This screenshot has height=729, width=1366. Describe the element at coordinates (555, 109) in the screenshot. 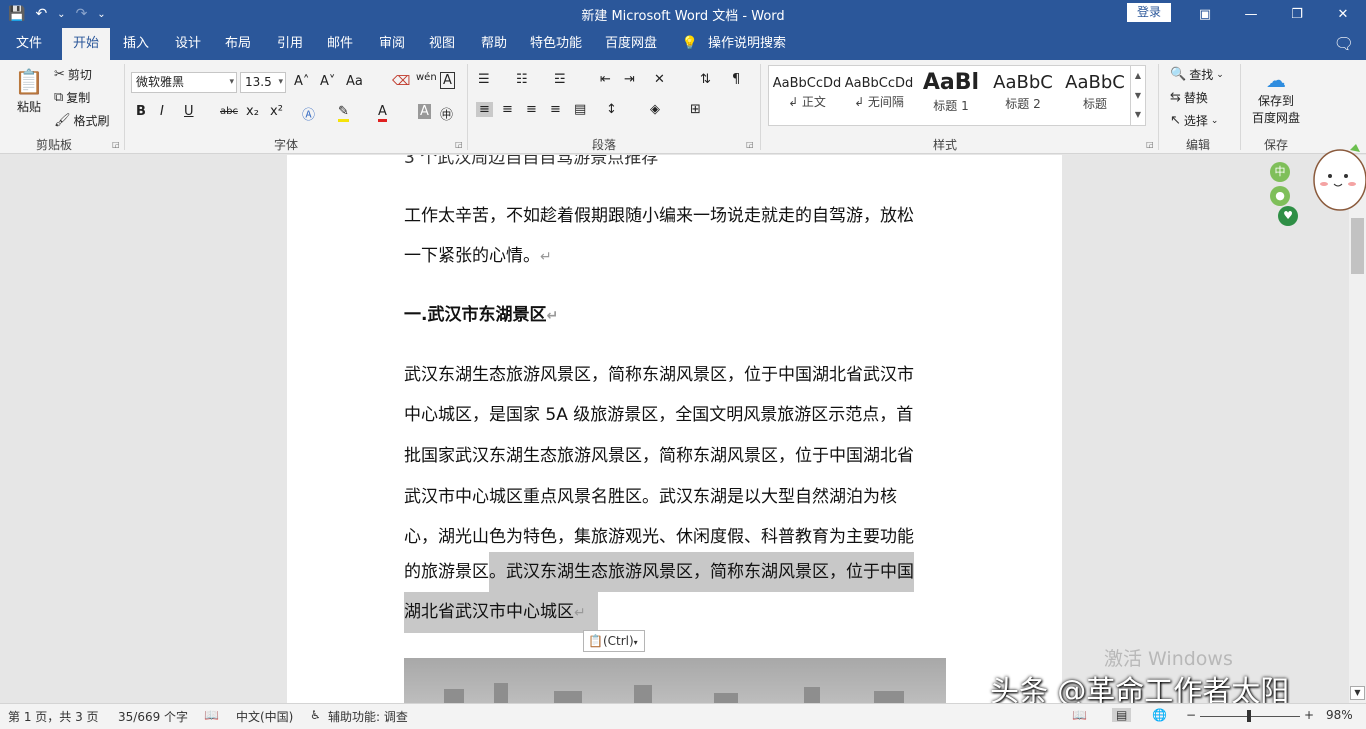

I see `justify-icon: ≡` at that location.